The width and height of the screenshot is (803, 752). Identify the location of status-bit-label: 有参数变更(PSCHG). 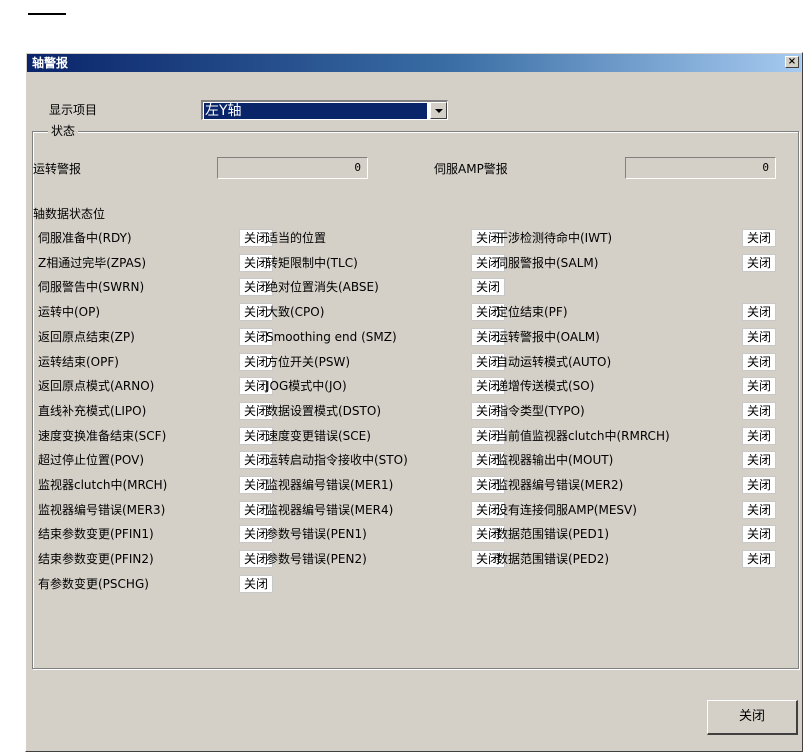
(93, 584).